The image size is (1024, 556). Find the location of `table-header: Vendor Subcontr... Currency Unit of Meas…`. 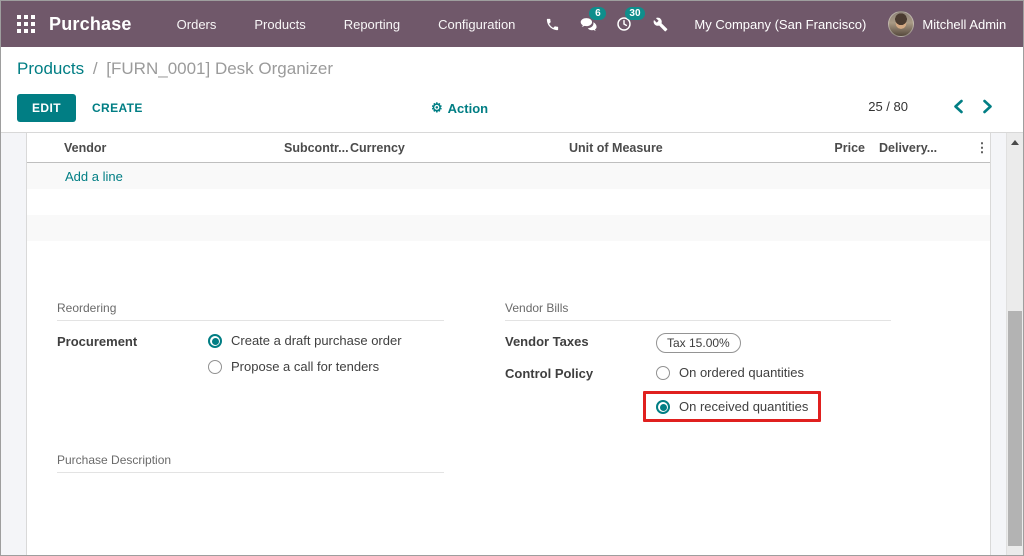

table-header: Vendor Subcontr... Currency Unit of Meas… is located at coordinates (508, 148).